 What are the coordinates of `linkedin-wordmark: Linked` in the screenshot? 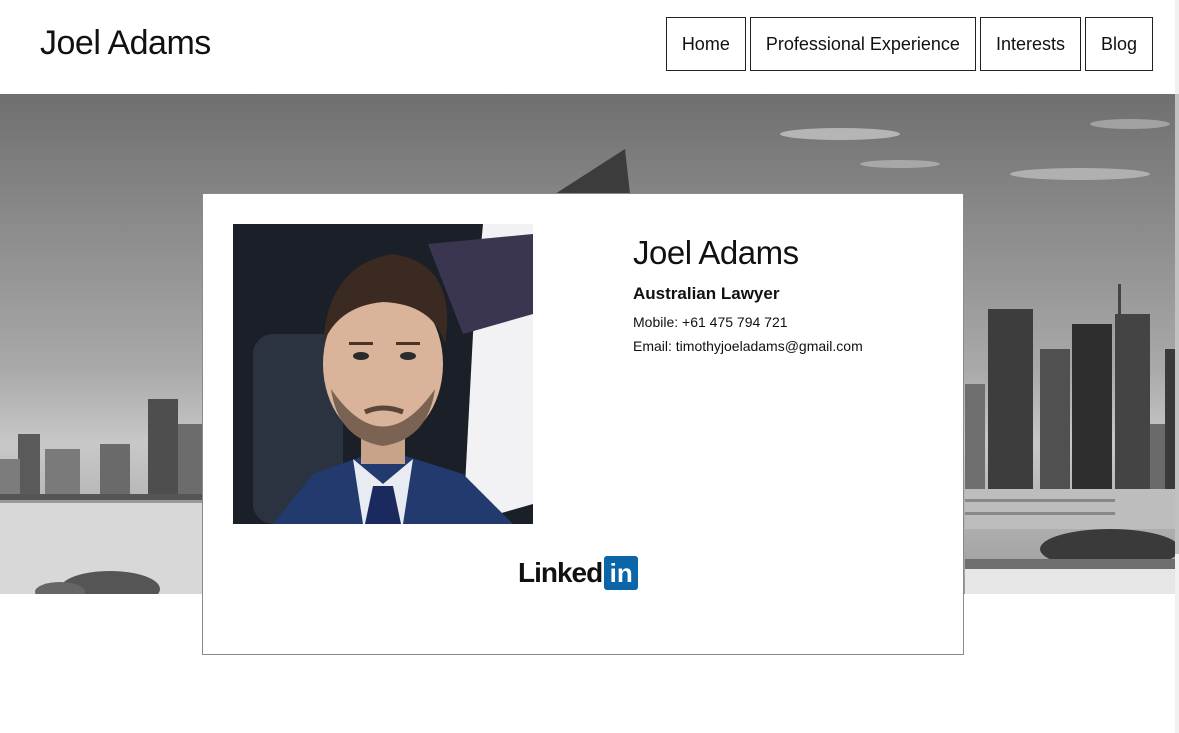 It's located at (560, 572).